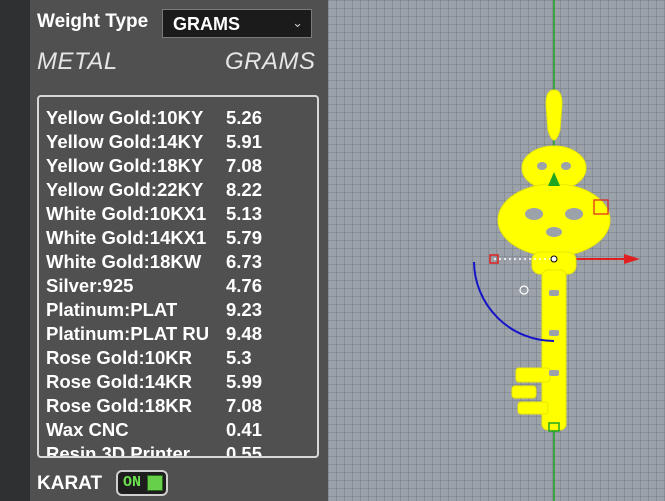 The width and height of the screenshot is (665, 501). I want to click on metal-grams: 8.22, so click(244, 189).